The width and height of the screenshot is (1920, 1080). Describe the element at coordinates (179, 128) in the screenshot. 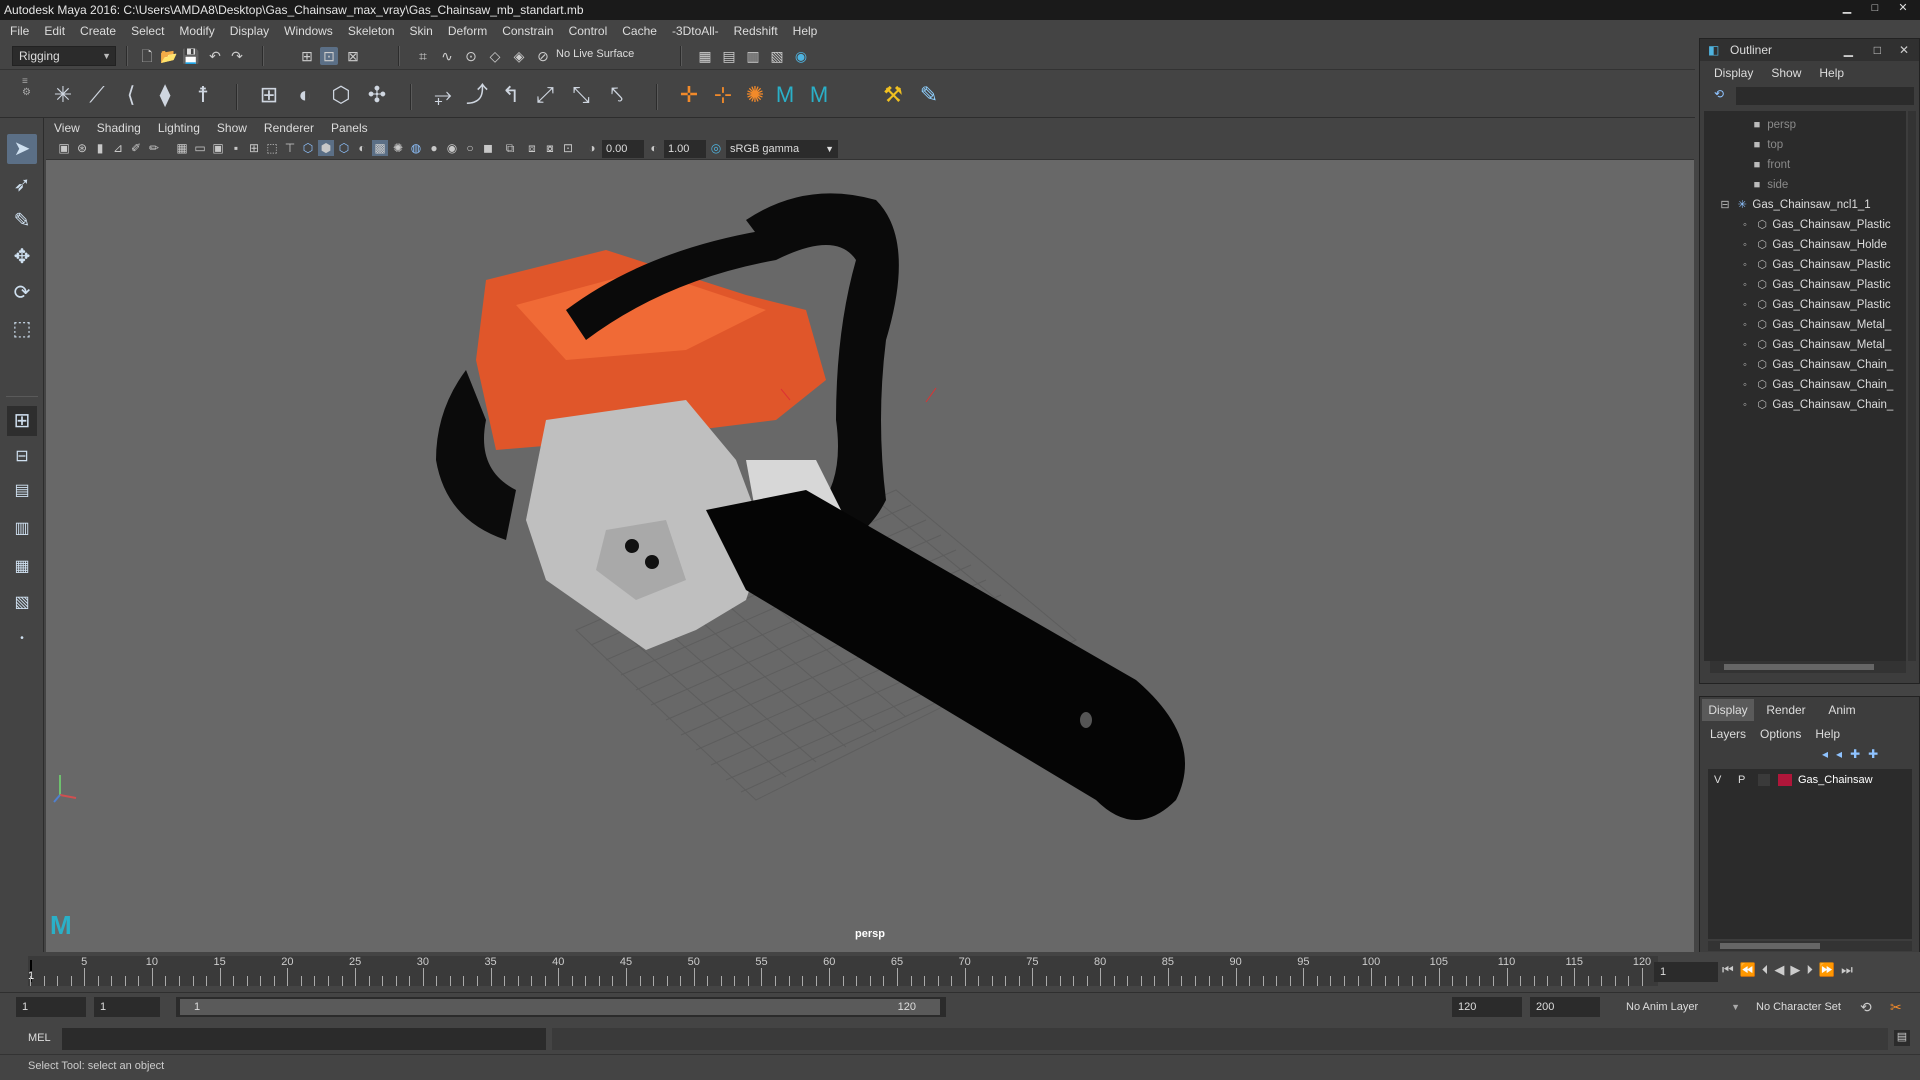

I see `viewport-menu-lighting: Lighting` at that location.